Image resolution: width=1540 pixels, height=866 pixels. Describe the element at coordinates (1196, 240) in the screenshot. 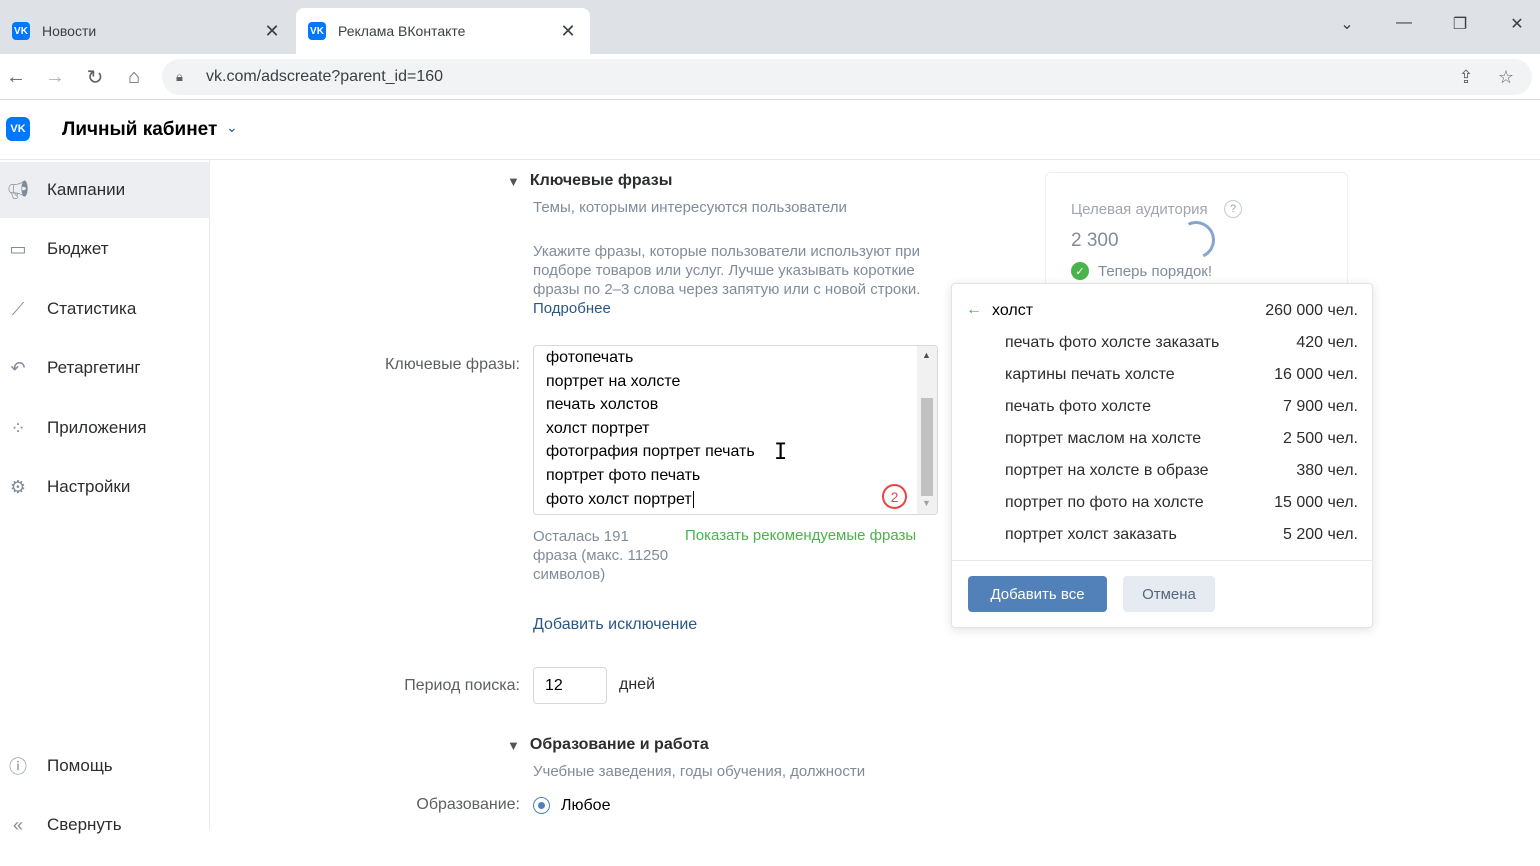

I see `loading-spinner-icon` at that location.